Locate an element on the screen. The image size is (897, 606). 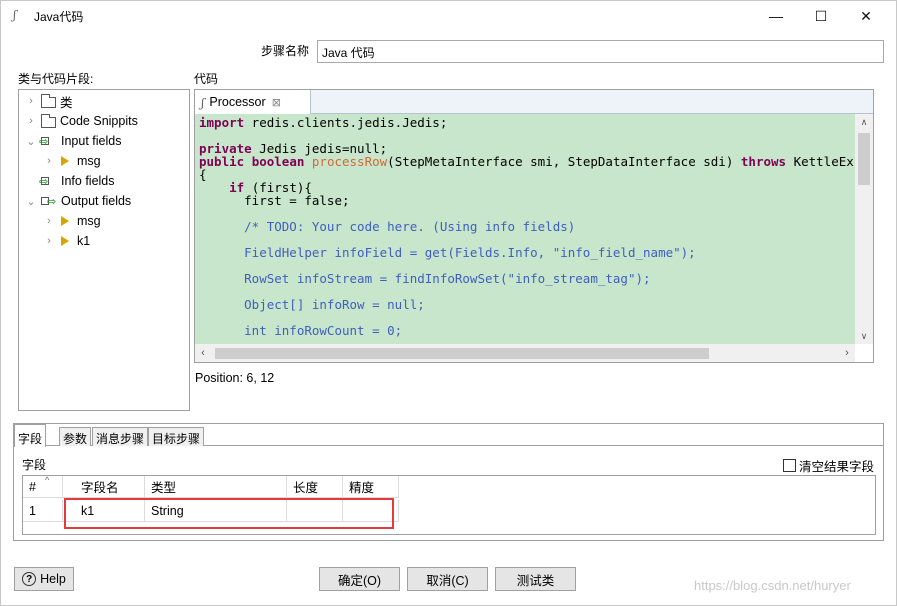
minimize-button: — is located at coordinates (776, 16).